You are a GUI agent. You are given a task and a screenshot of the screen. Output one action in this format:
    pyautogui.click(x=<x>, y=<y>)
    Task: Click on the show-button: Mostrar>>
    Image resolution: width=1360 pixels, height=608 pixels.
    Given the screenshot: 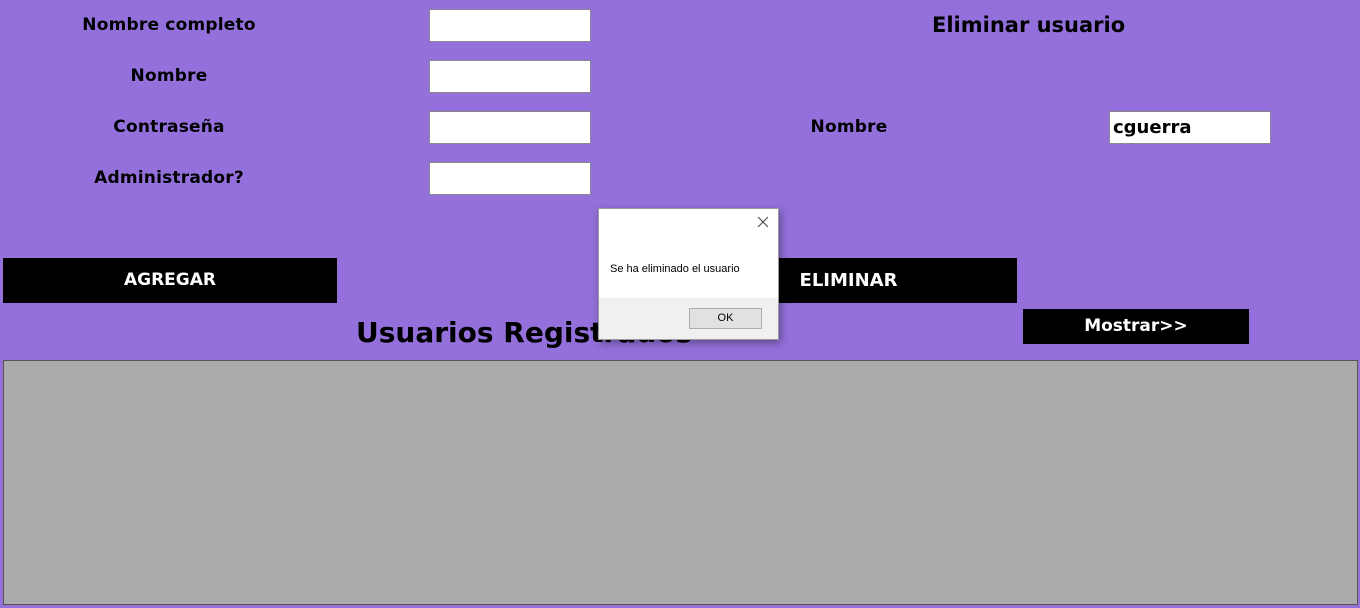 What is the action you would take?
    pyautogui.click(x=1136, y=326)
    